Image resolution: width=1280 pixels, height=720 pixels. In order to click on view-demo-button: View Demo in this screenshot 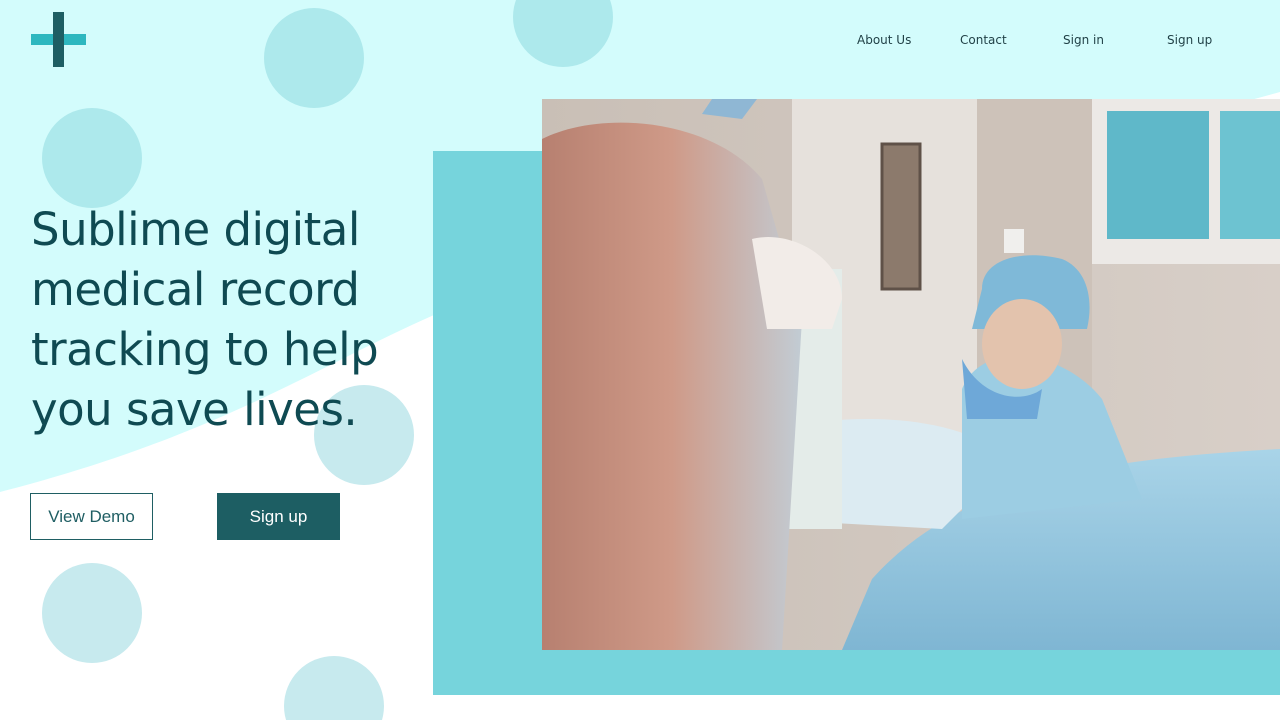, I will do `click(91, 516)`.